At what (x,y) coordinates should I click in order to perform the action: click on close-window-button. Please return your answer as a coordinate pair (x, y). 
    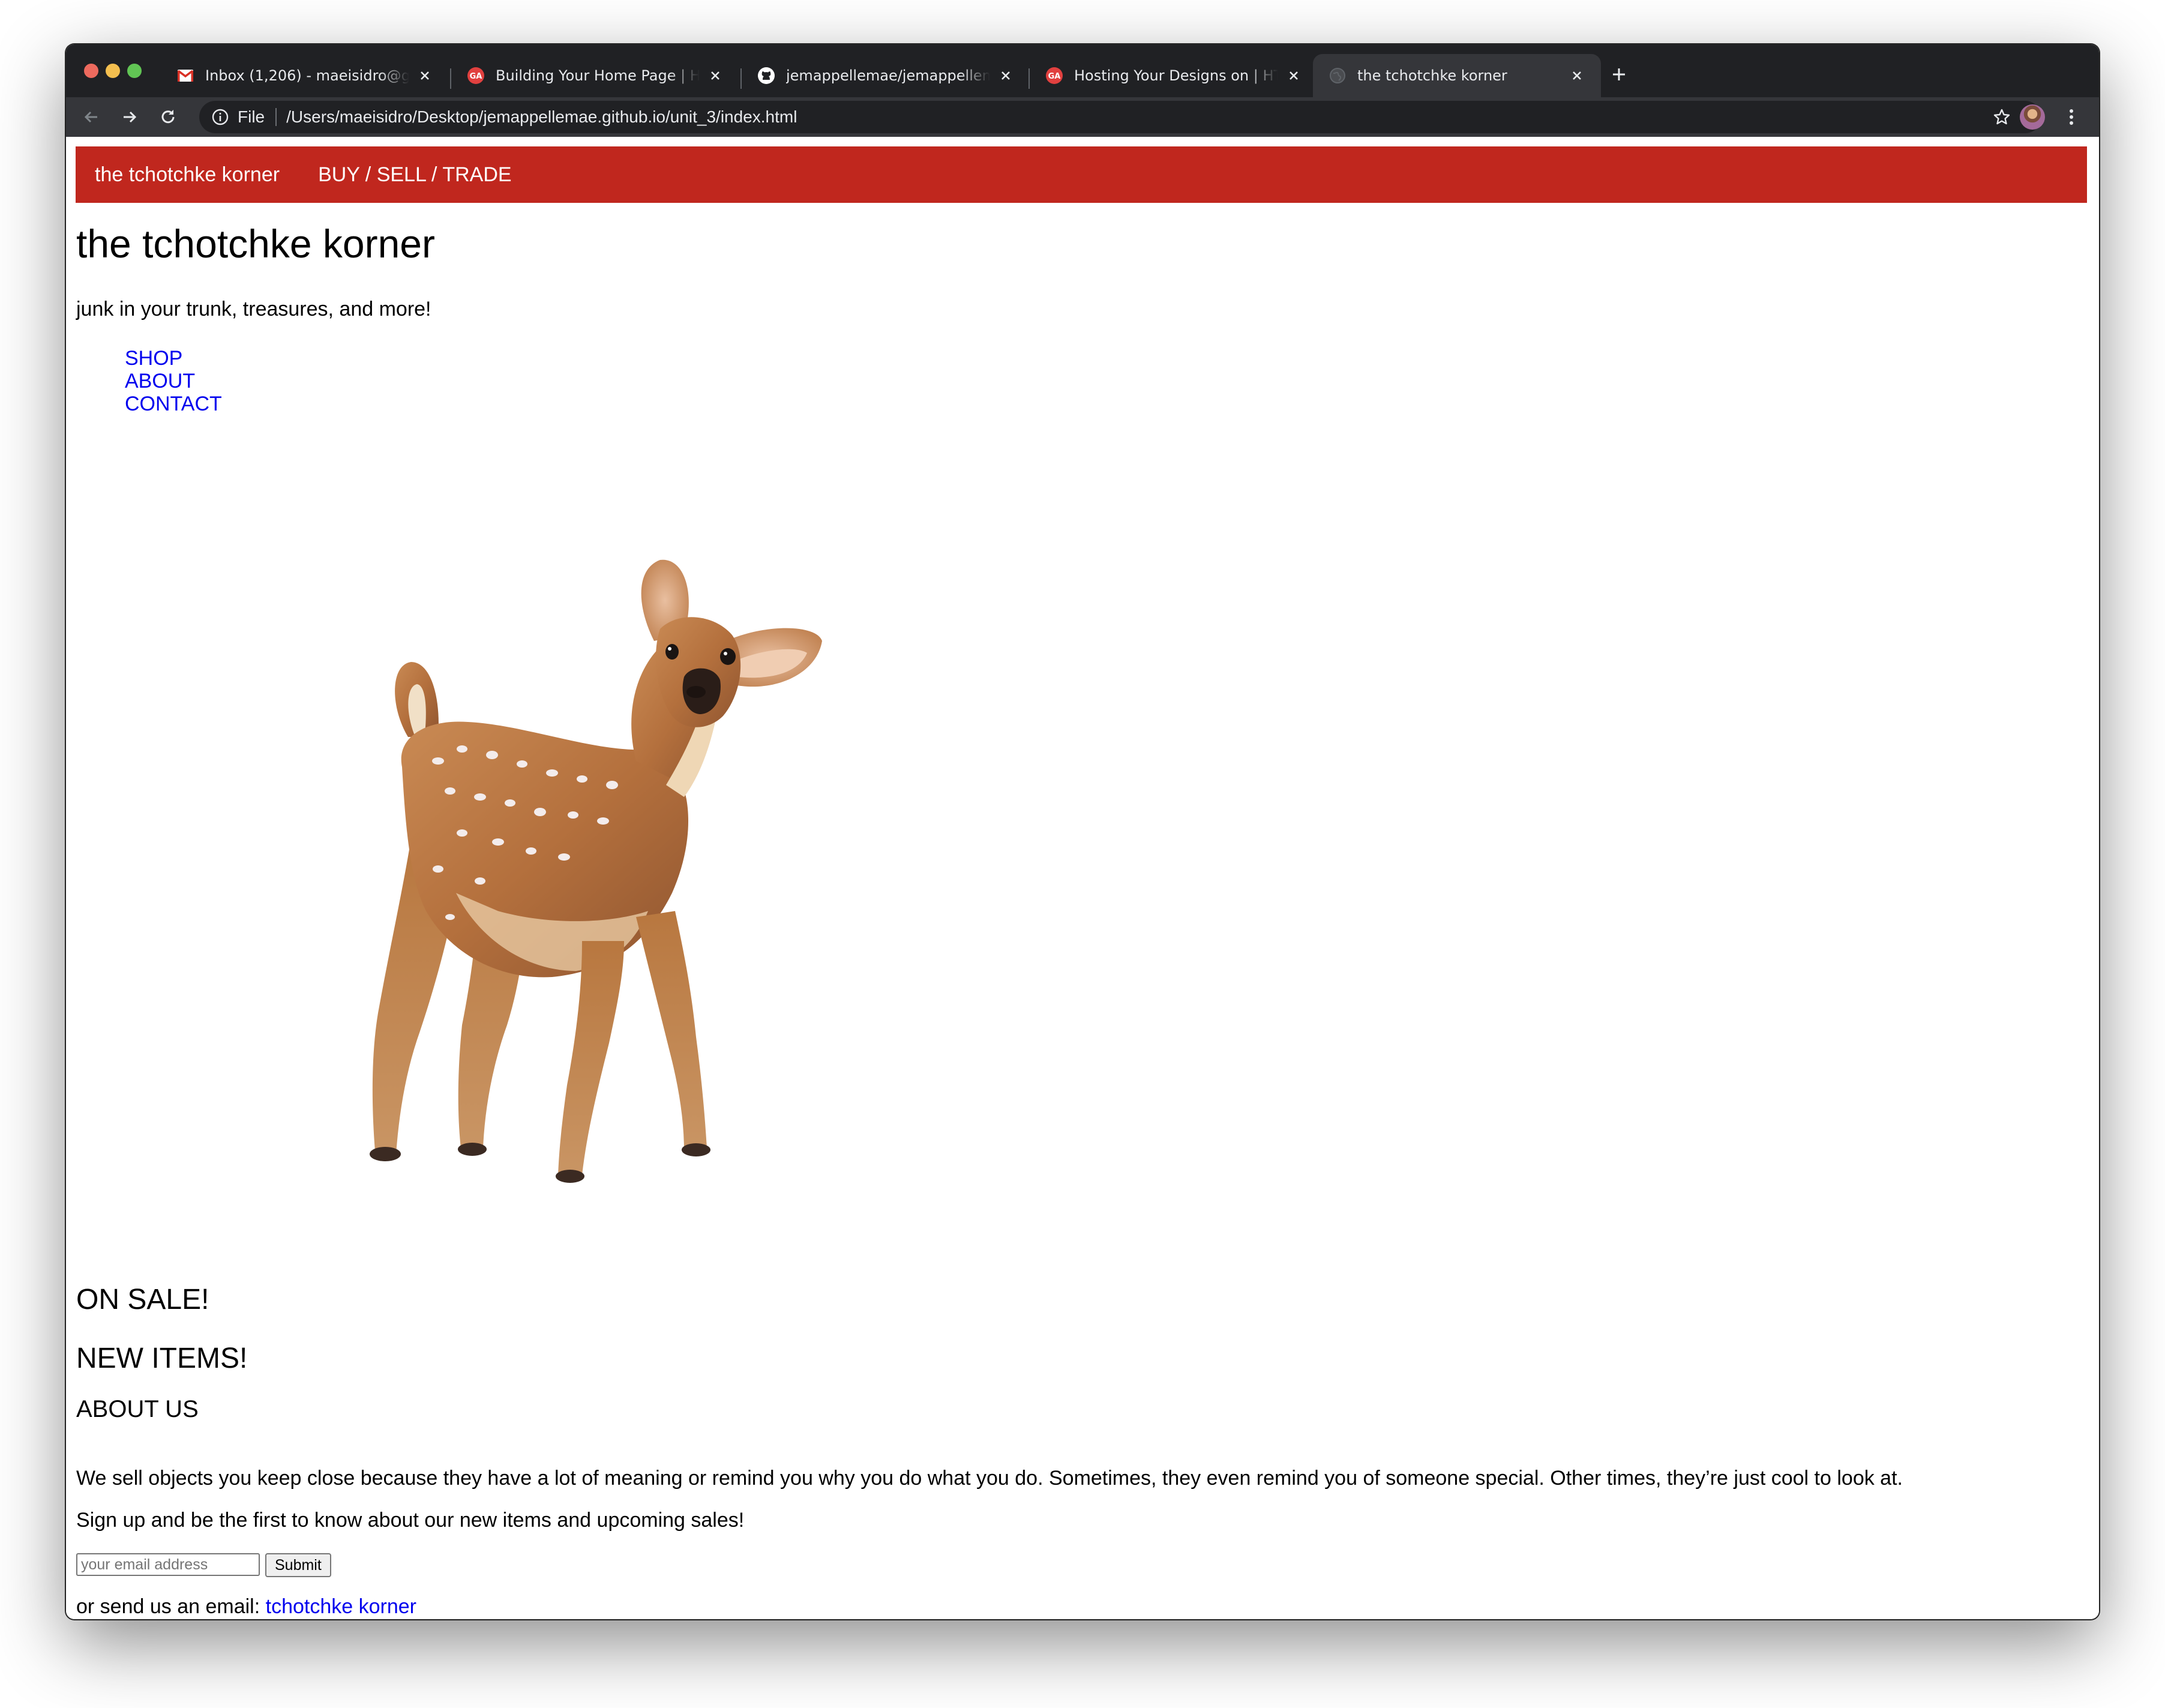
    Looking at the image, I should click on (91, 71).